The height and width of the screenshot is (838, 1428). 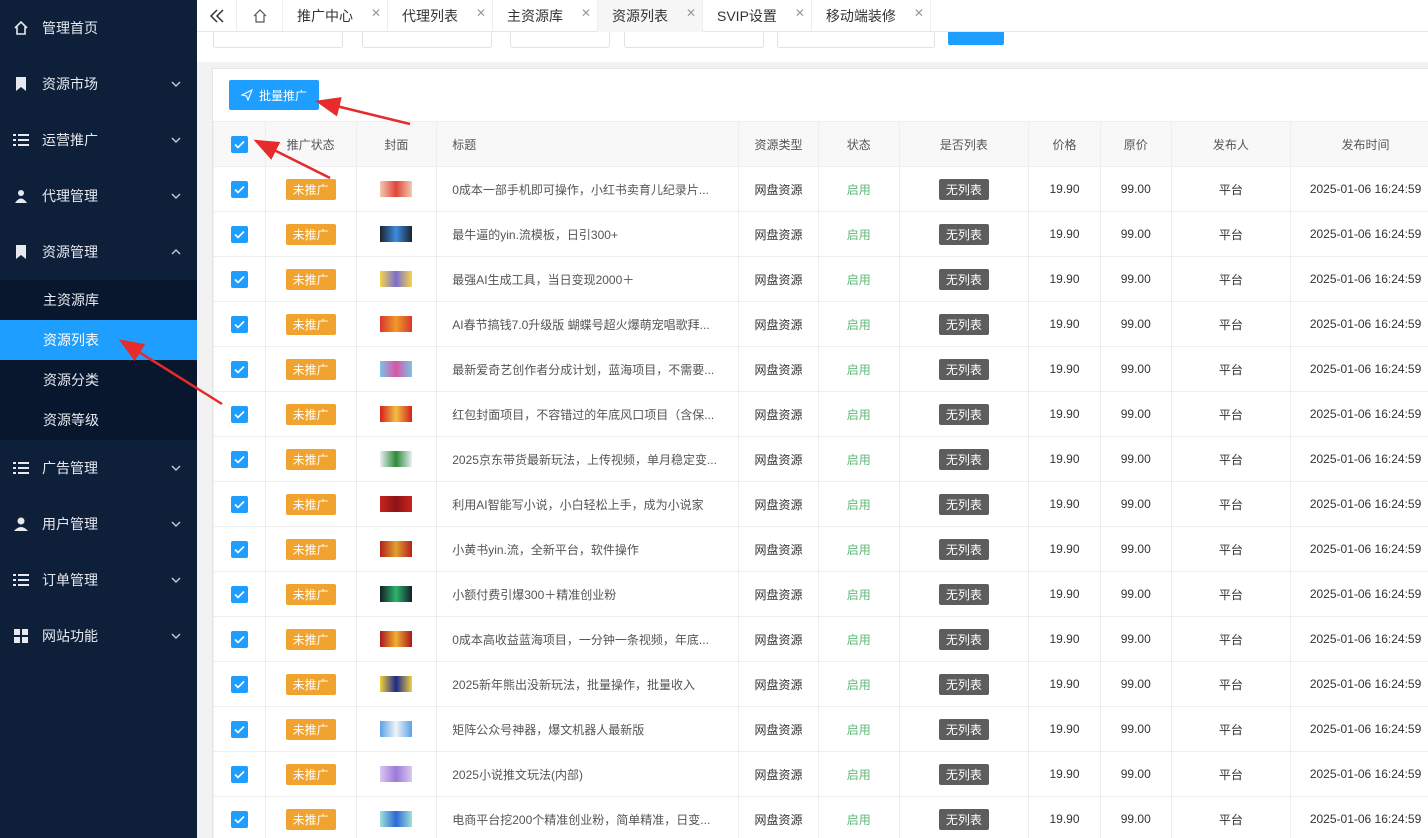 What do you see at coordinates (98, 140) in the screenshot?
I see `sidebar-item-2: 运营推广` at bounding box center [98, 140].